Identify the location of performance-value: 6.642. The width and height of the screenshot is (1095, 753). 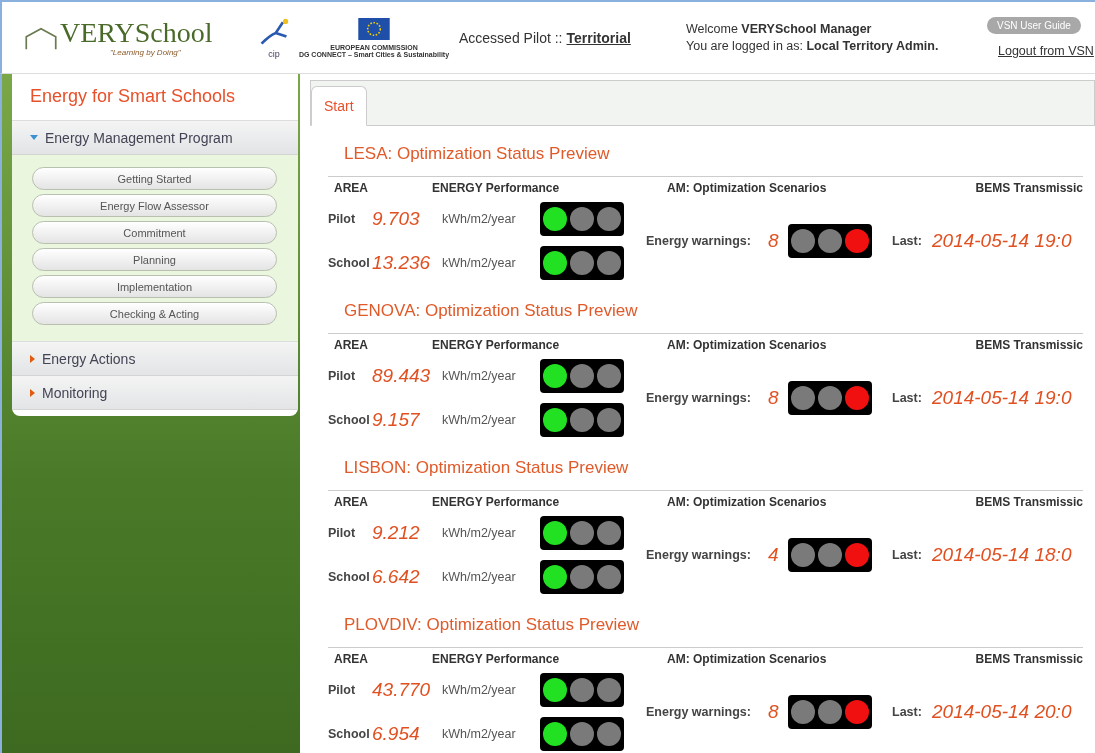
(396, 577).